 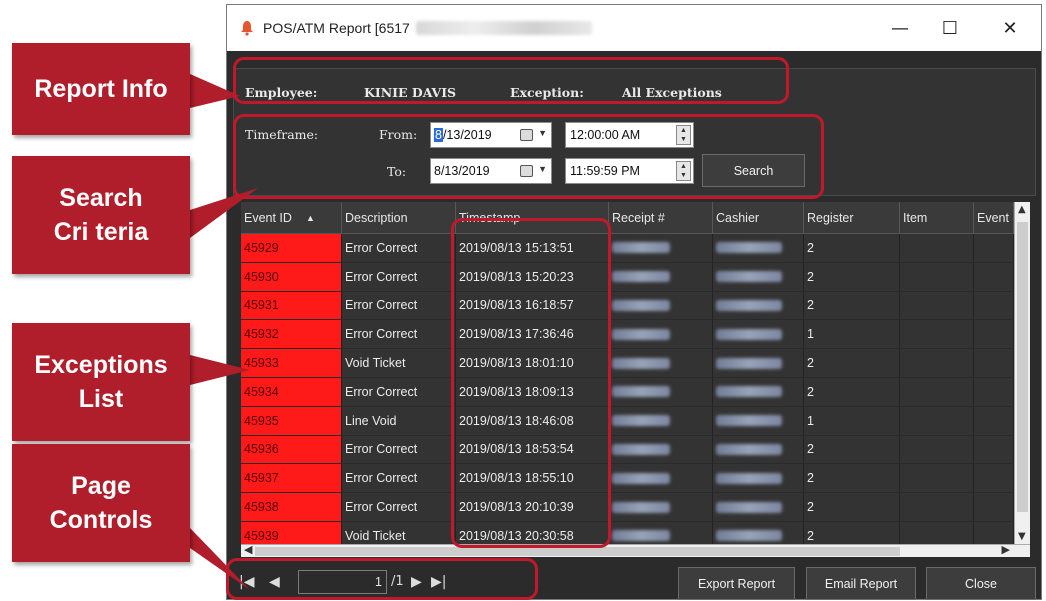 I want to click on table-row: 45929 Error Correct 2019/08/13 15:13:51 2, so click(x=627, y=248).